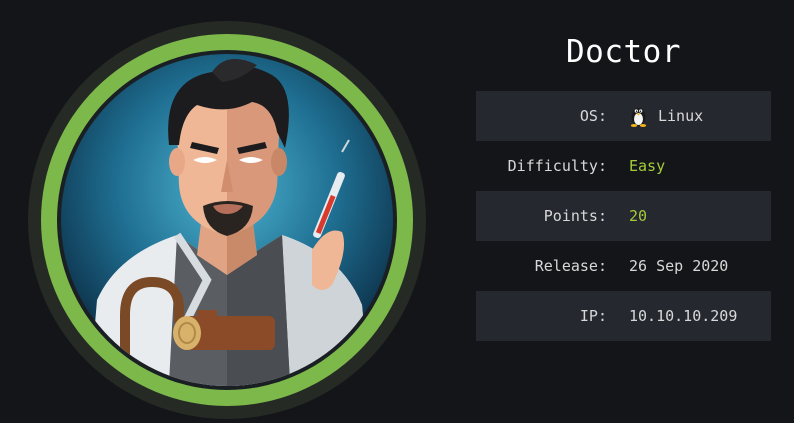 The width and height of the screenshot is (794, 423). Describe the element at coordinates (647, 166) in the screenshot. I see `difficulty-value: Easy` at that location.